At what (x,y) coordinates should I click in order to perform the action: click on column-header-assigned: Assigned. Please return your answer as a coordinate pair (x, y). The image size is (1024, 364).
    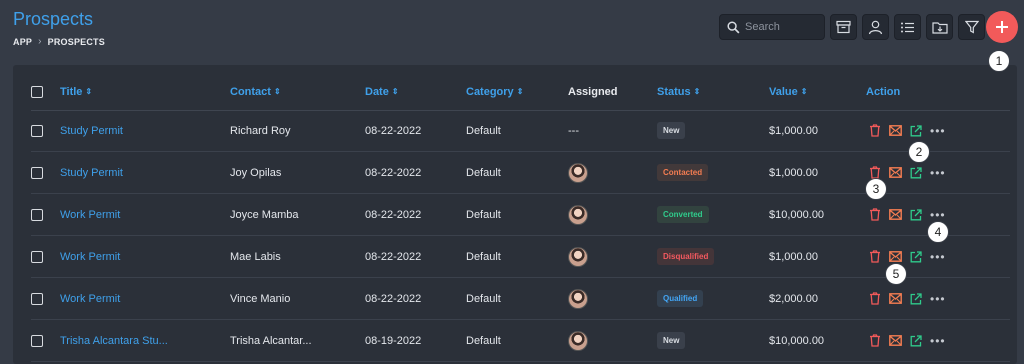
    Looking at the image, I should click on (593, 91).